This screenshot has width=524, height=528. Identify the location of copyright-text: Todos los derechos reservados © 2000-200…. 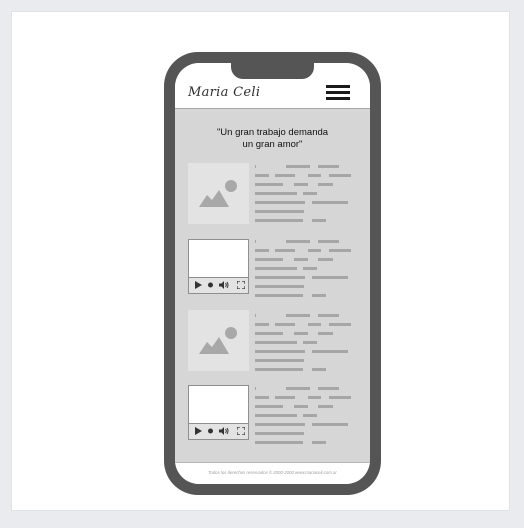
(272, 472).